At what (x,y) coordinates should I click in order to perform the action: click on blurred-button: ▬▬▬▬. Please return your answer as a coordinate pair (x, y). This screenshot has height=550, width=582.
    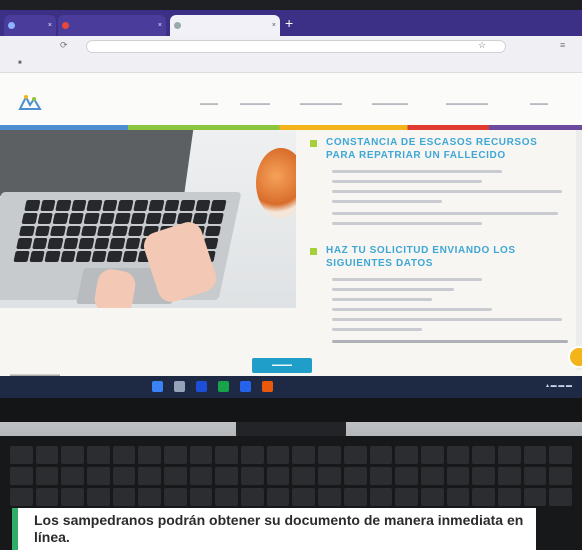
    Looking at the image, I should click on (282, 365).